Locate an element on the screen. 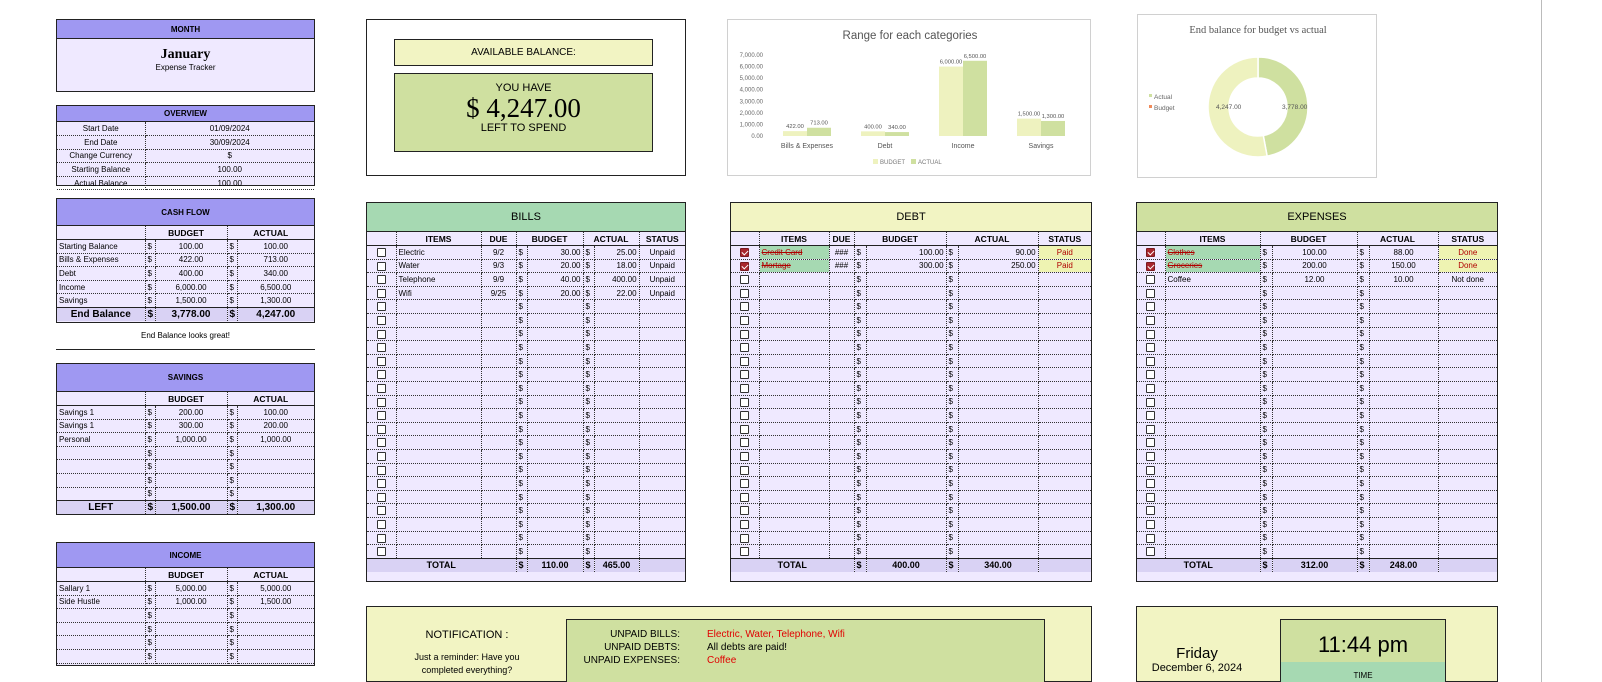 This screenshot has height=682, width=1602. cashflow-label: Bills & Expenses is located at coordinates (101, 260).